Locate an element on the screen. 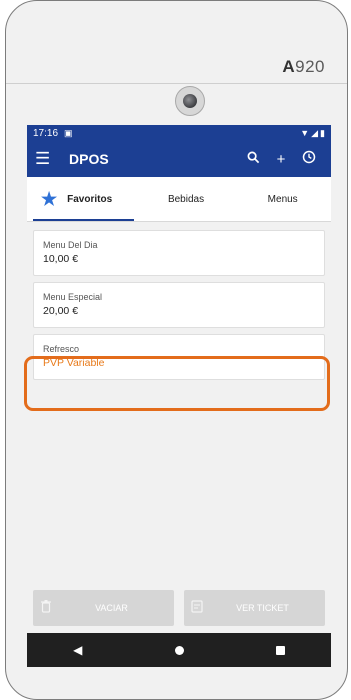  add-icon: + is located at coordinates (281, 159).